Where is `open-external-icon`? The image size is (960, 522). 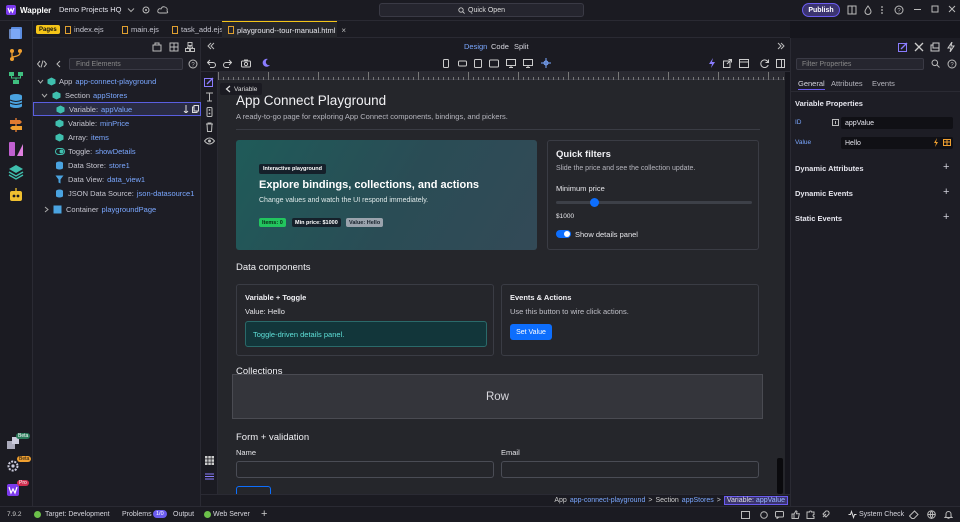 open-external-icon is located at coordinates (727, 63).